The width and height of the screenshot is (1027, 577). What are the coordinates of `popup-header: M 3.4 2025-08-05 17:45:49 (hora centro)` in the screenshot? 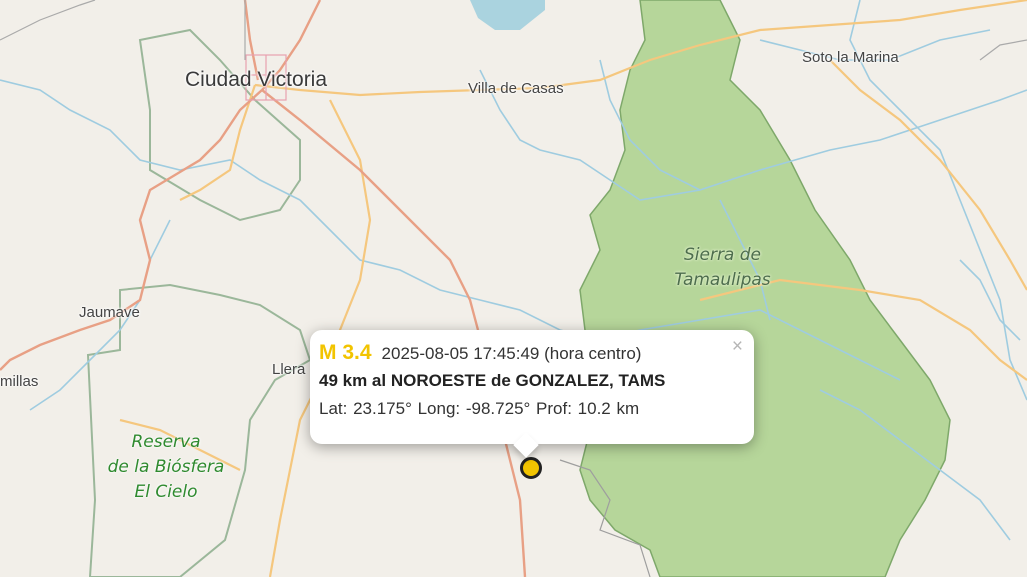 It's located at (531, 353).